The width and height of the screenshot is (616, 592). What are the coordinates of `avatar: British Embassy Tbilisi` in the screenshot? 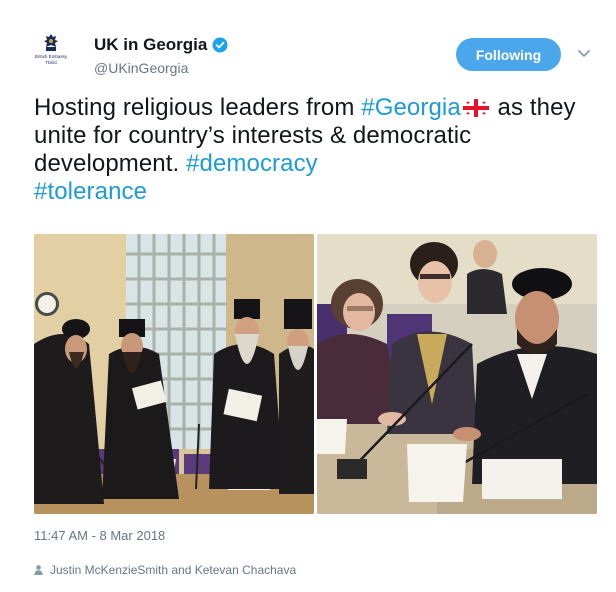 It's located at (51, 50).